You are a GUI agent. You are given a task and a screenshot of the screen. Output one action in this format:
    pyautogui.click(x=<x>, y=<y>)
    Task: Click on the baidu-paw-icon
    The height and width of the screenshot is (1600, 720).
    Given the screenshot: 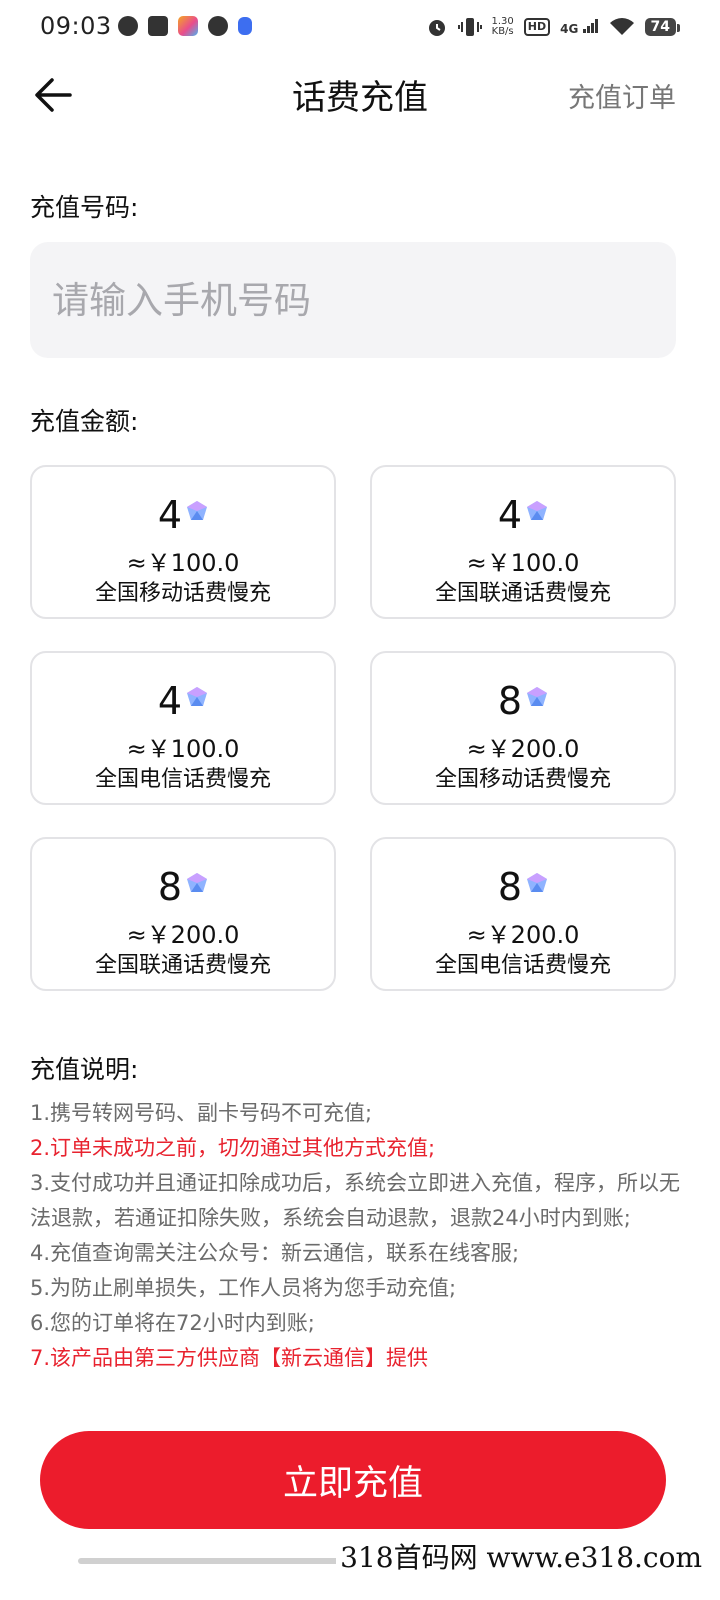 What is the action you would take?
    pyautogui.click(x=245, y=26)
    